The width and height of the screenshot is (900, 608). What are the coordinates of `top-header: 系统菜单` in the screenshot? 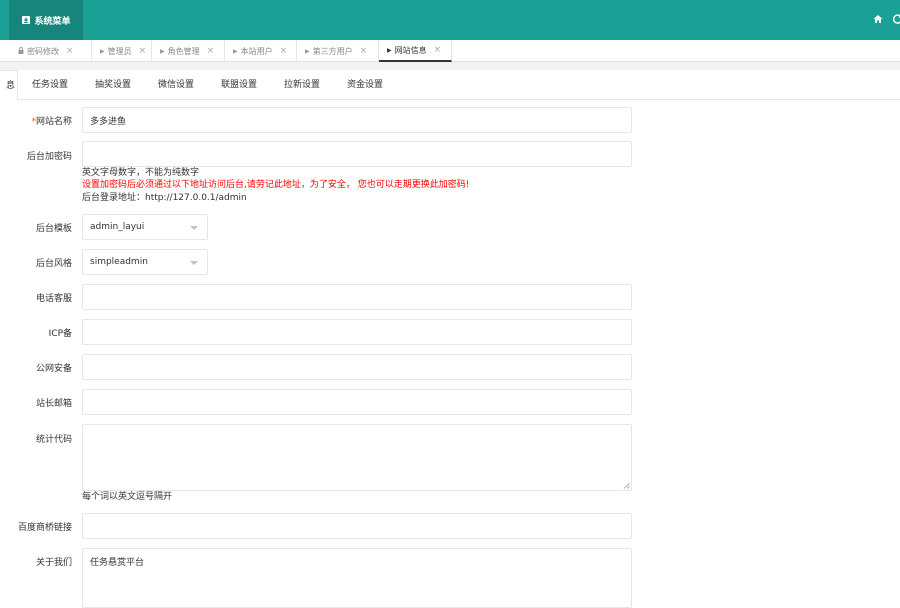 It's located at (450, 20).